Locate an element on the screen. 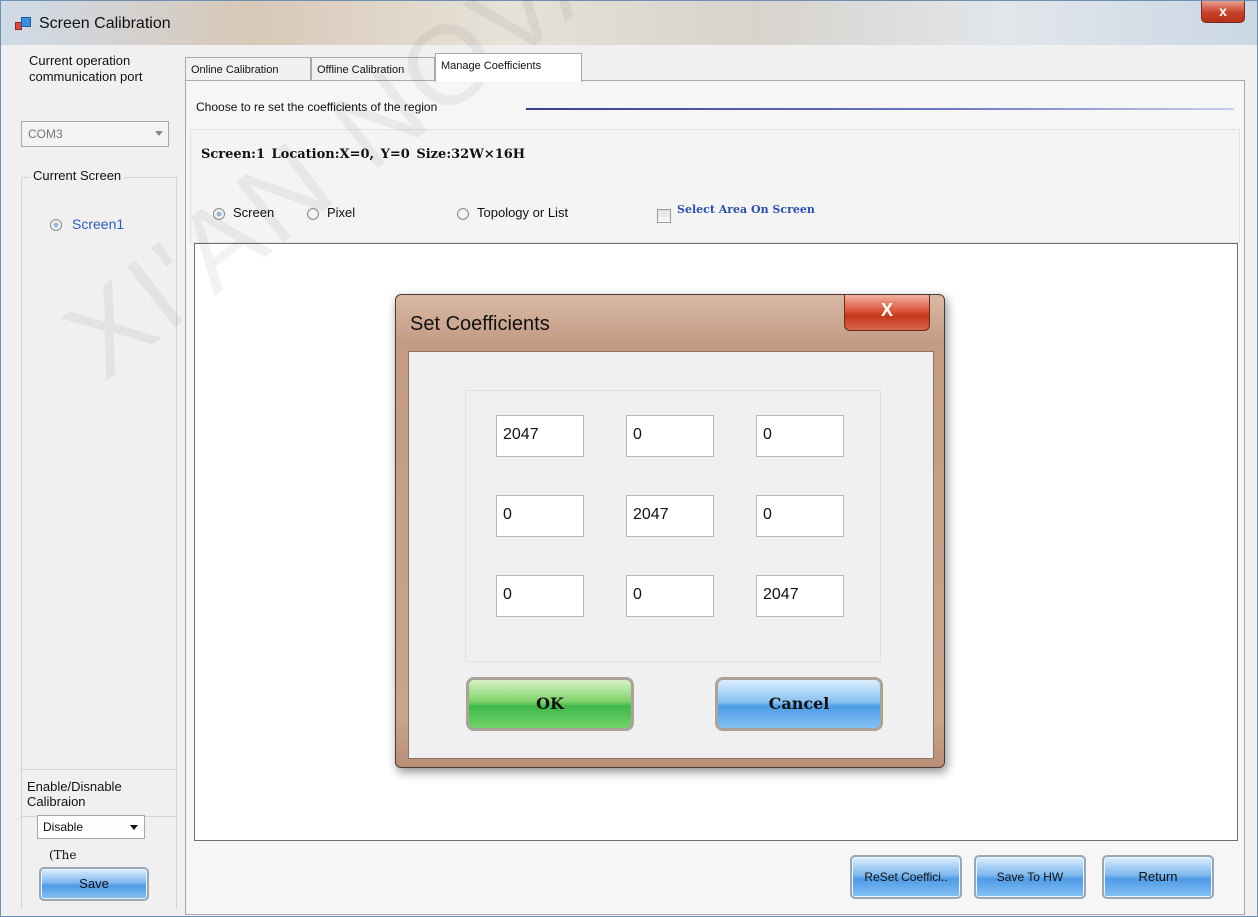 The width and height of the screenshot is (1258, 917). screen-info-text: Screen:1 Location:X=0, Y=0 Size:32W×16H is located at coordinates (363, 154).